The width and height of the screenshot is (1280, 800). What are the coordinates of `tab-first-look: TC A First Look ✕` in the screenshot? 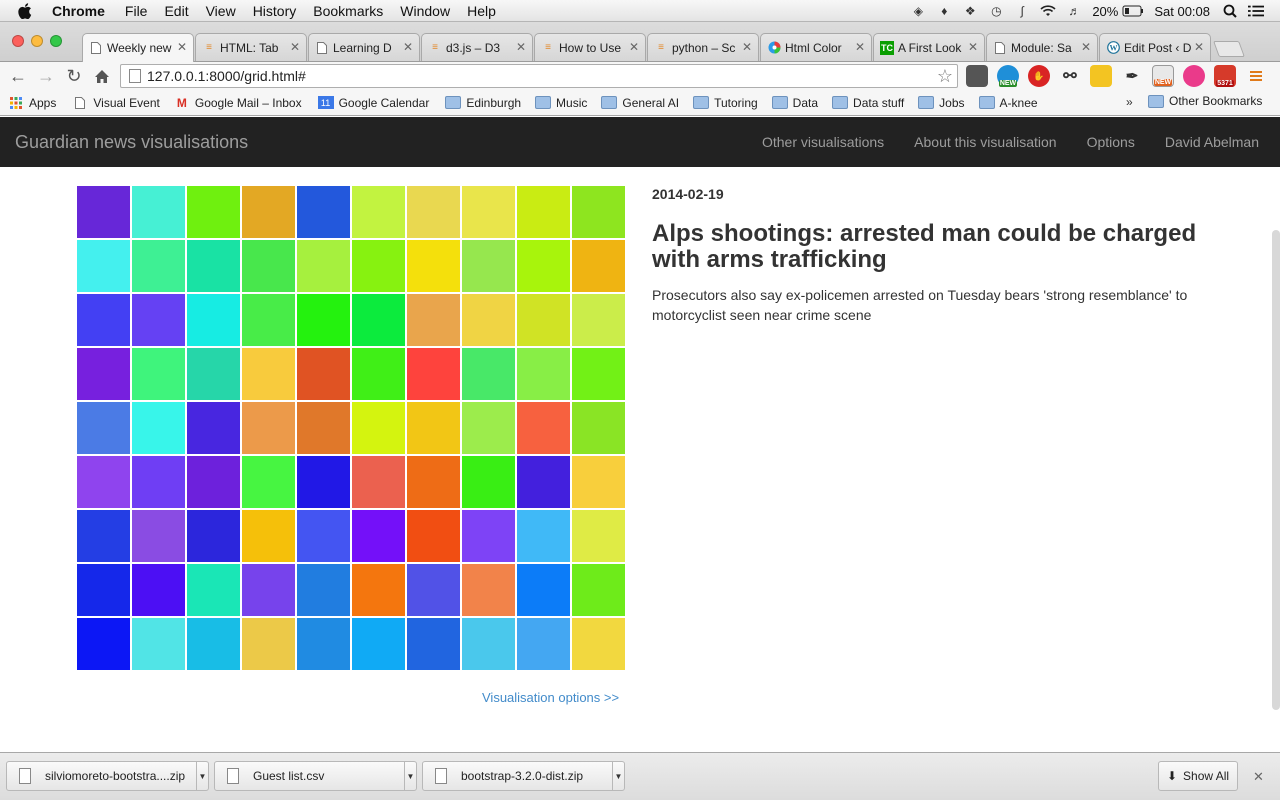 It's located at (929, 47).